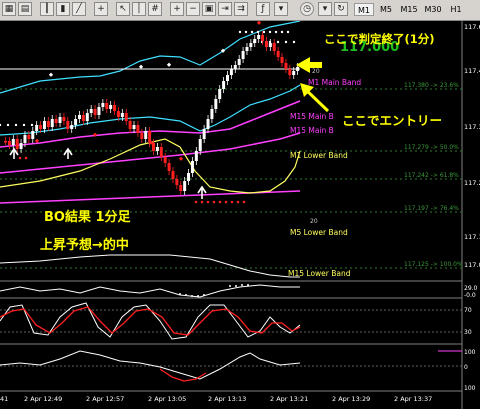 The image size is (480, 409). What do you see at coordinates (155, 9) in the screenshot?
I see `grid-icon: #` at bounding box center [155, 9].